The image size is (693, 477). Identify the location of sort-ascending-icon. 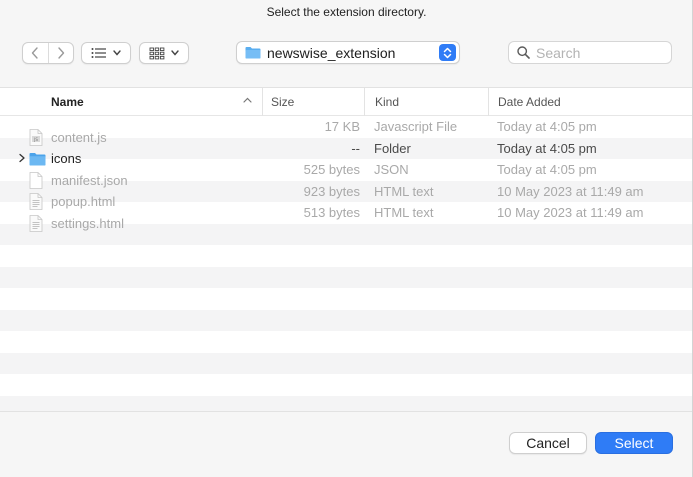
(247, 100).